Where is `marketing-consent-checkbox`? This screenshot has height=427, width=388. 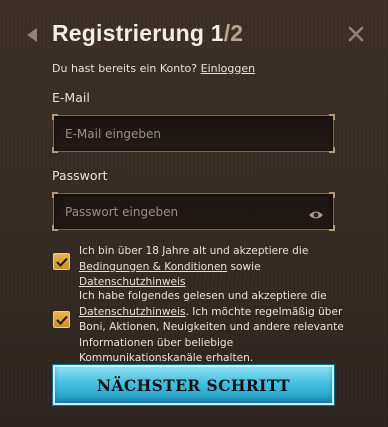 marketing-consent-checkbox is located at coordinates (61, 319).